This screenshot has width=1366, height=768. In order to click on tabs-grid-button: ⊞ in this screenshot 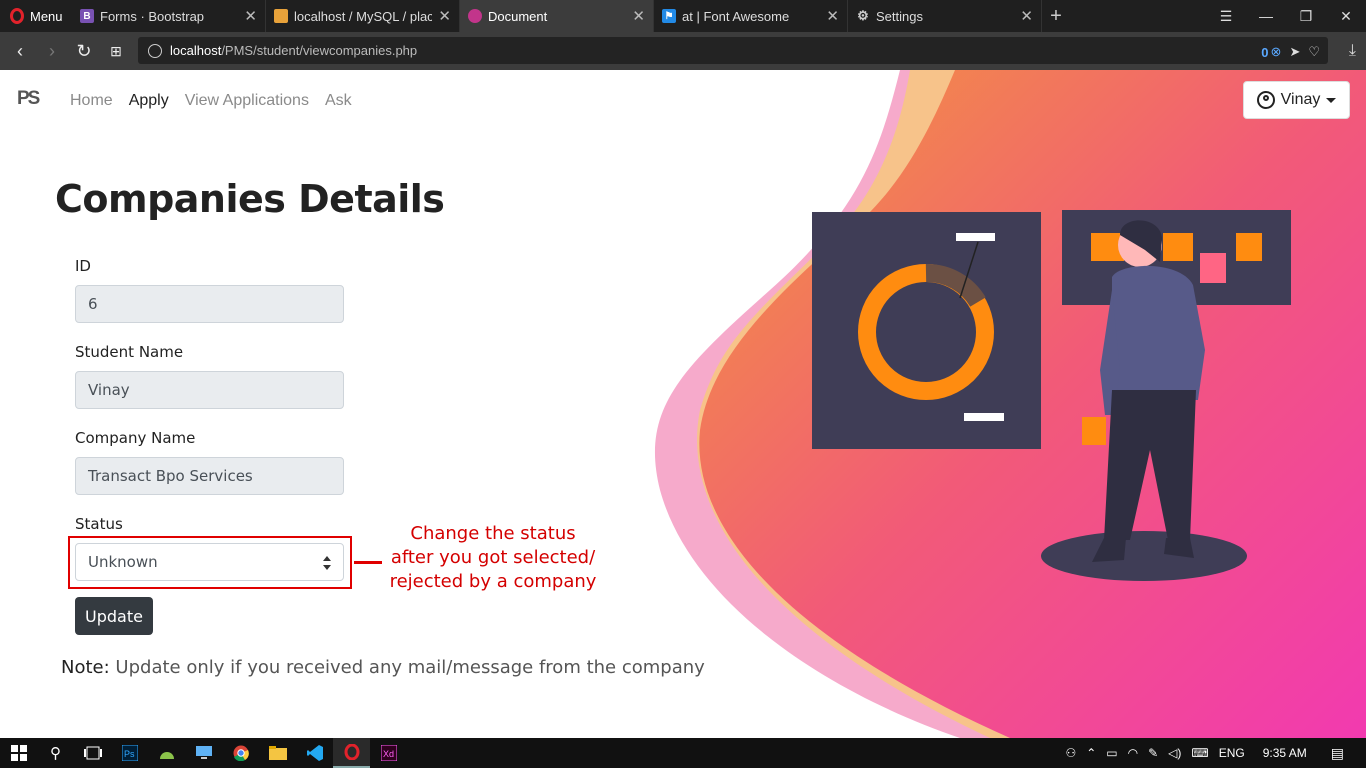, I will do `click(116, 51)`.